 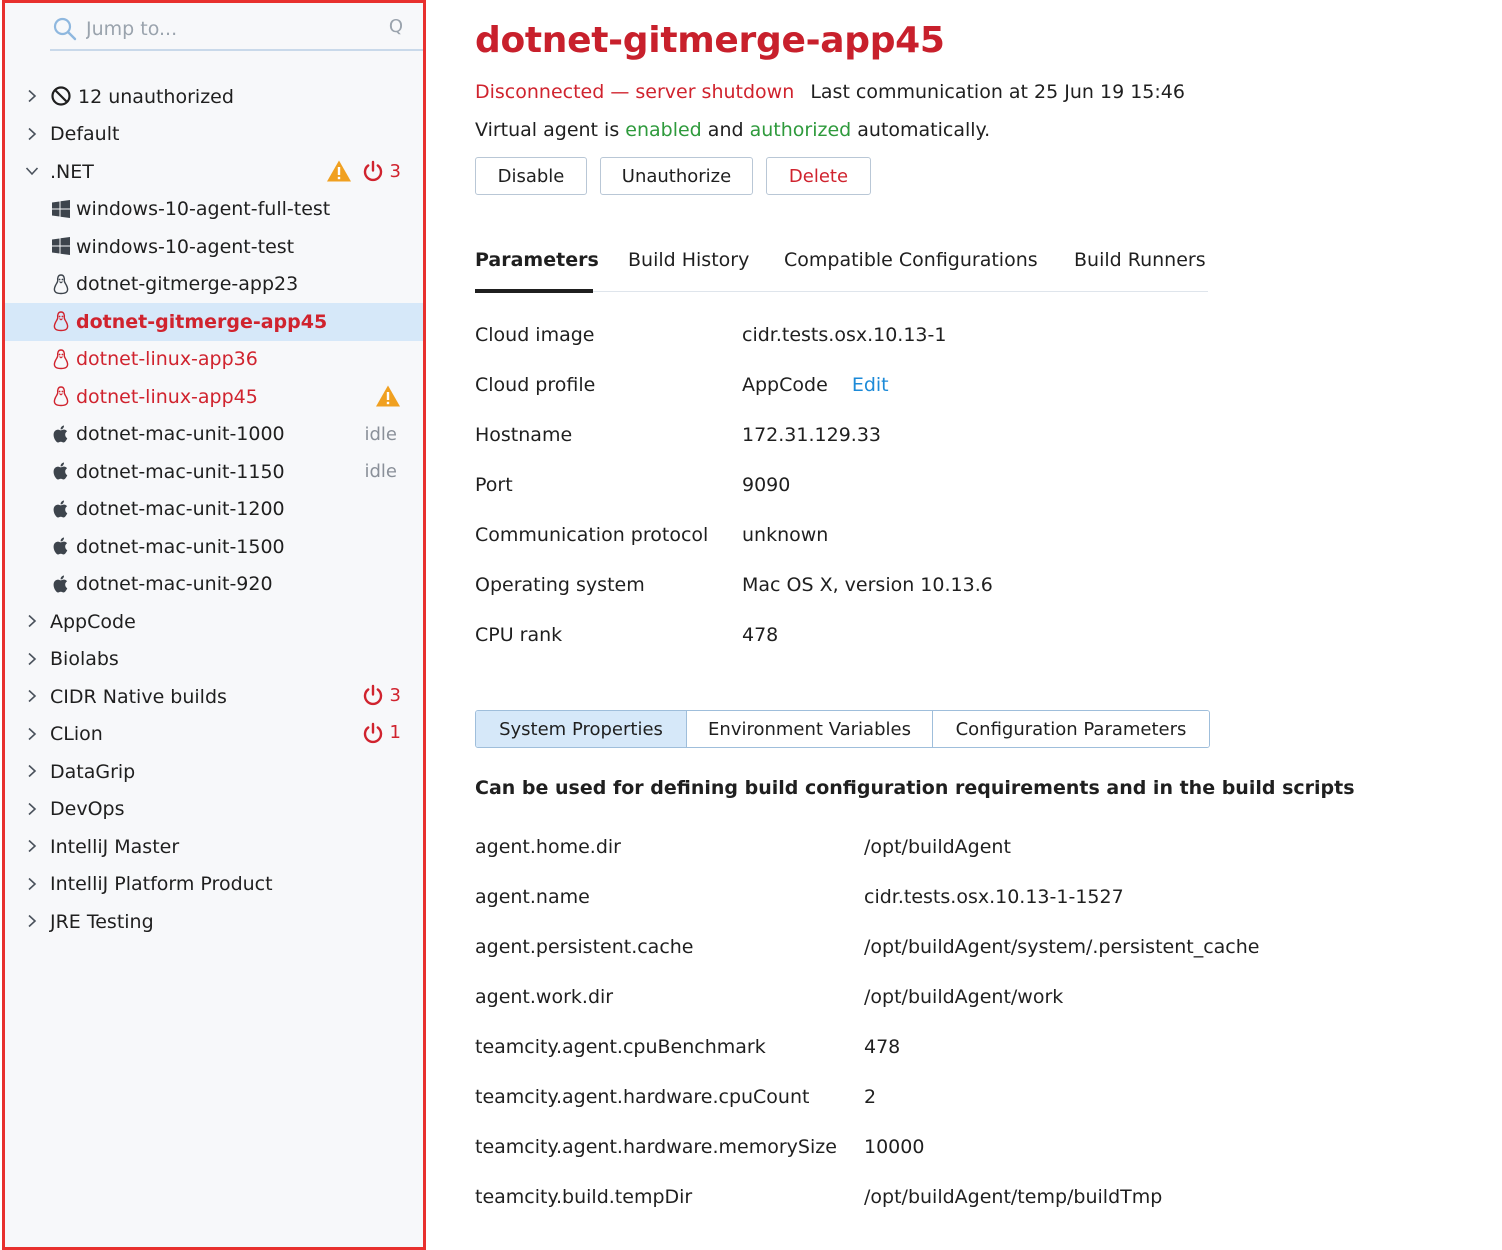 I want to click on tree-item-label: windows-10-agent-full-test, so click(x=203, y=209).